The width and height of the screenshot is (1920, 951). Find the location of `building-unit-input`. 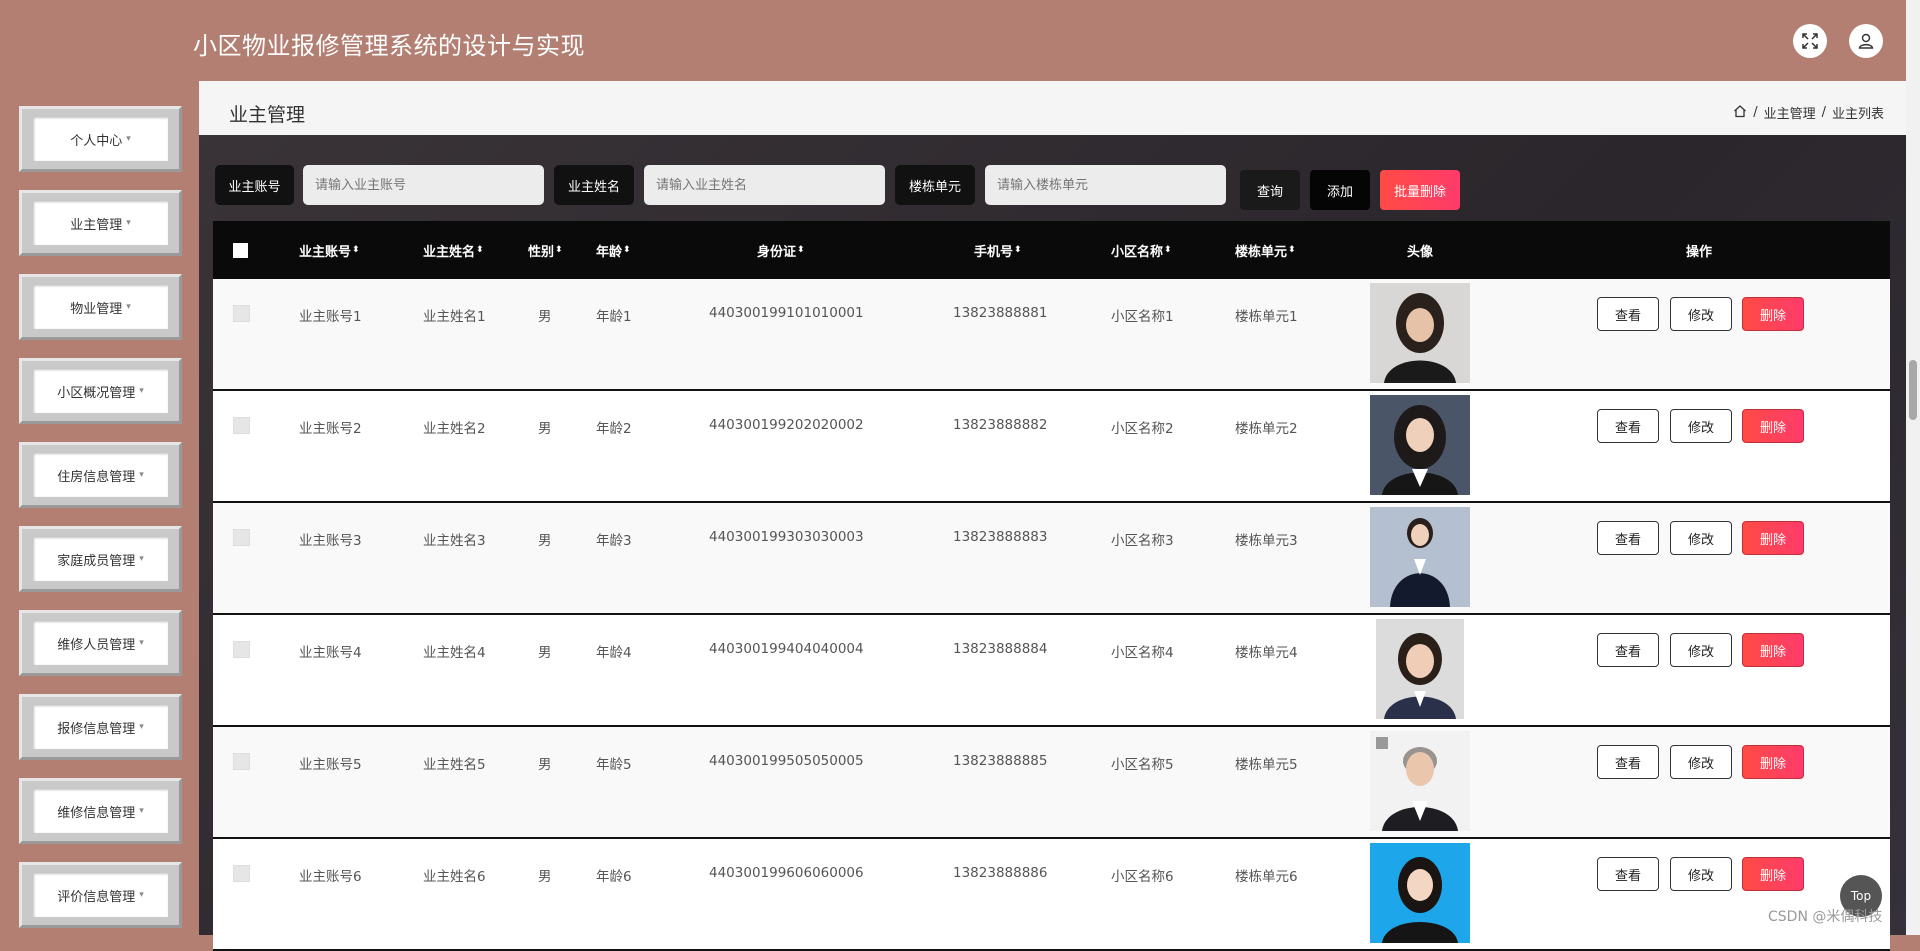

building-unit-input is located at coordinates (1105, 185).